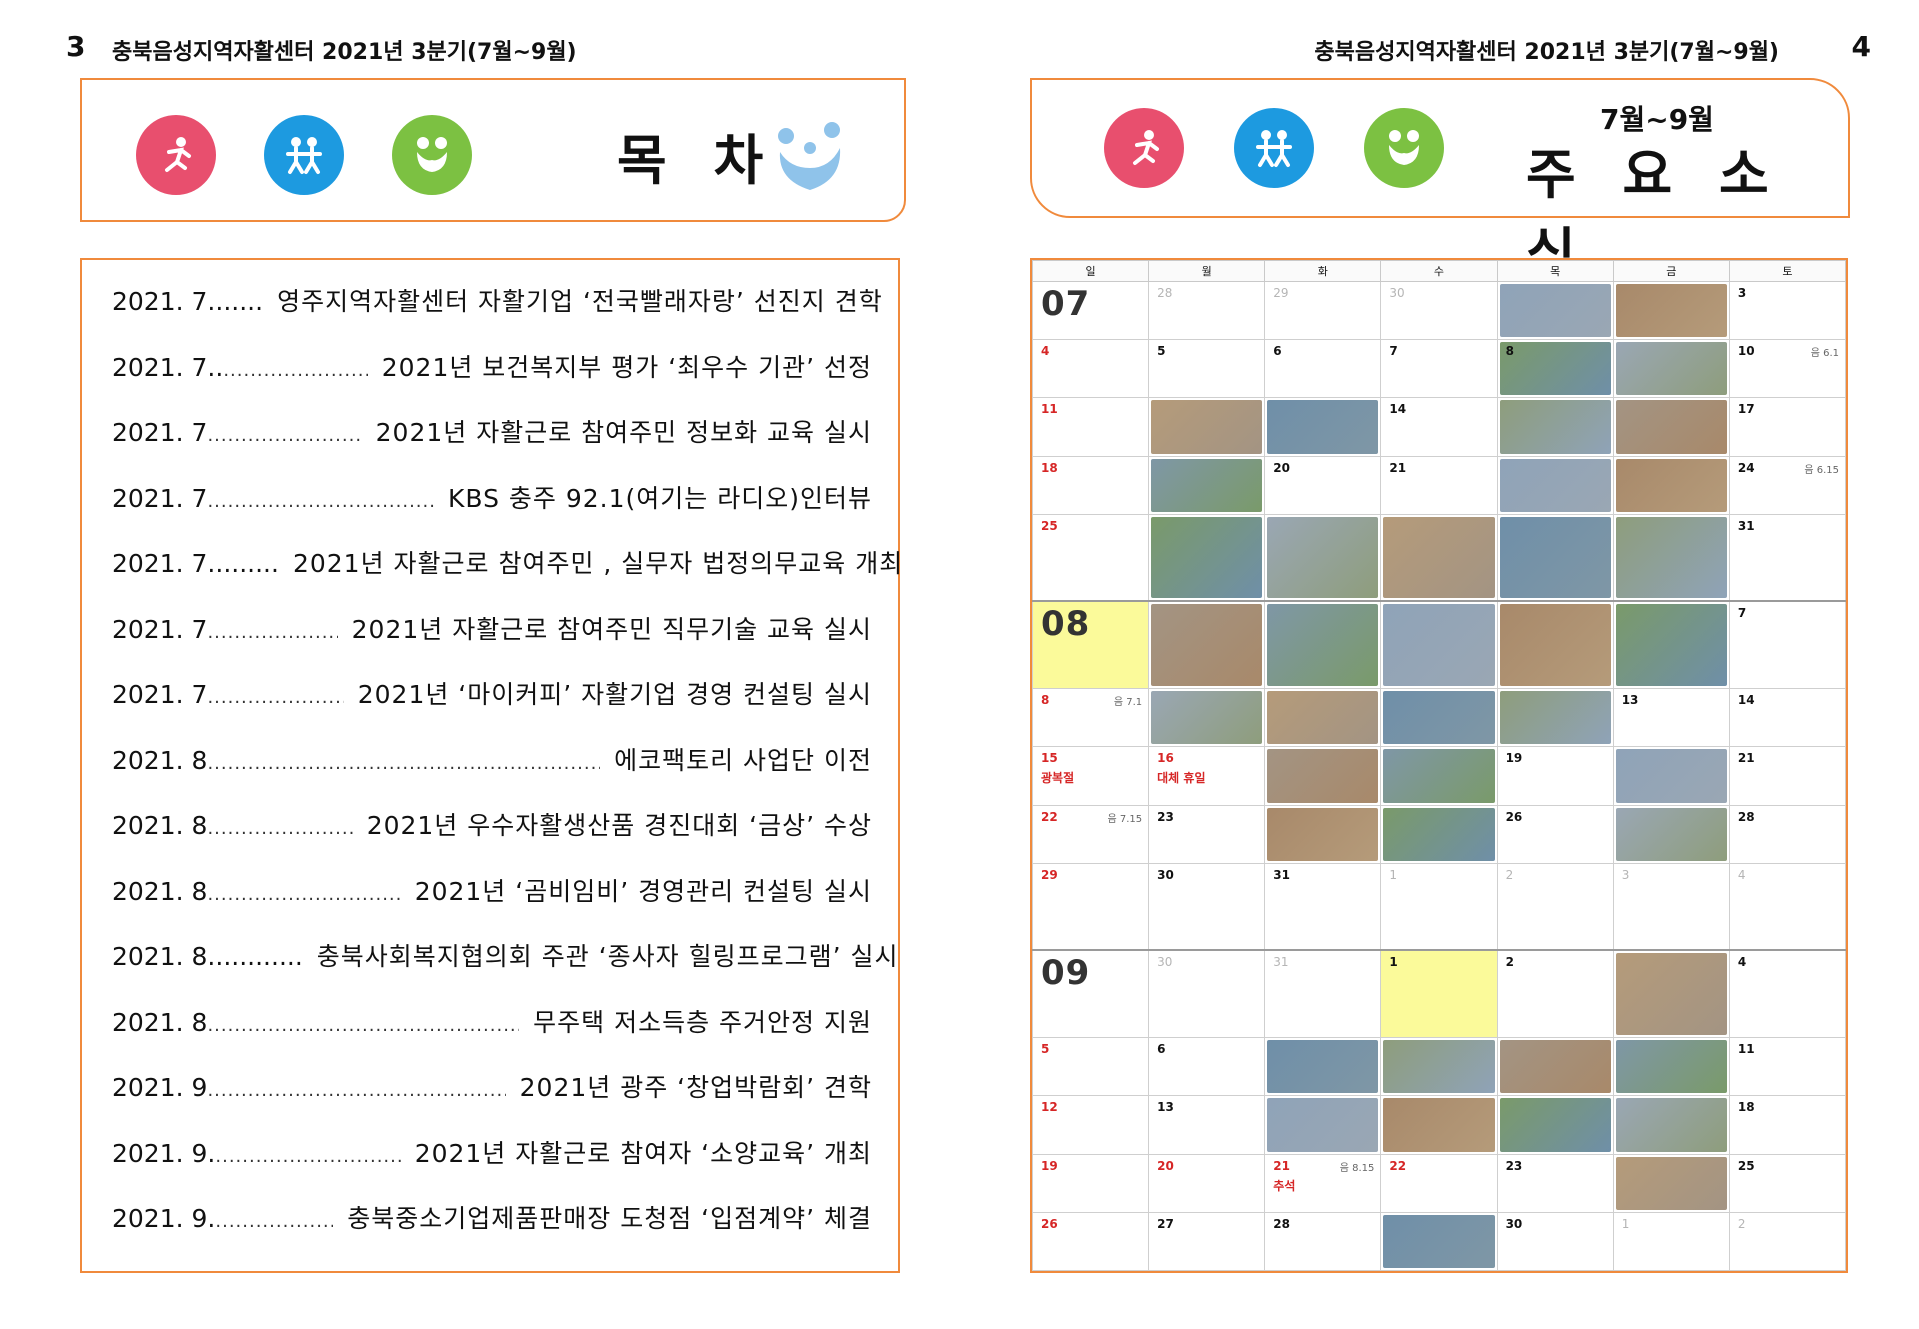 This screenshot has height=1329, width=1919. Describe the element at coordinates (643, 891) in the screenshot. I see `toc-title: 2021년 ‘곰비임비’ 경영관리 컨설팅 실시` at that location.